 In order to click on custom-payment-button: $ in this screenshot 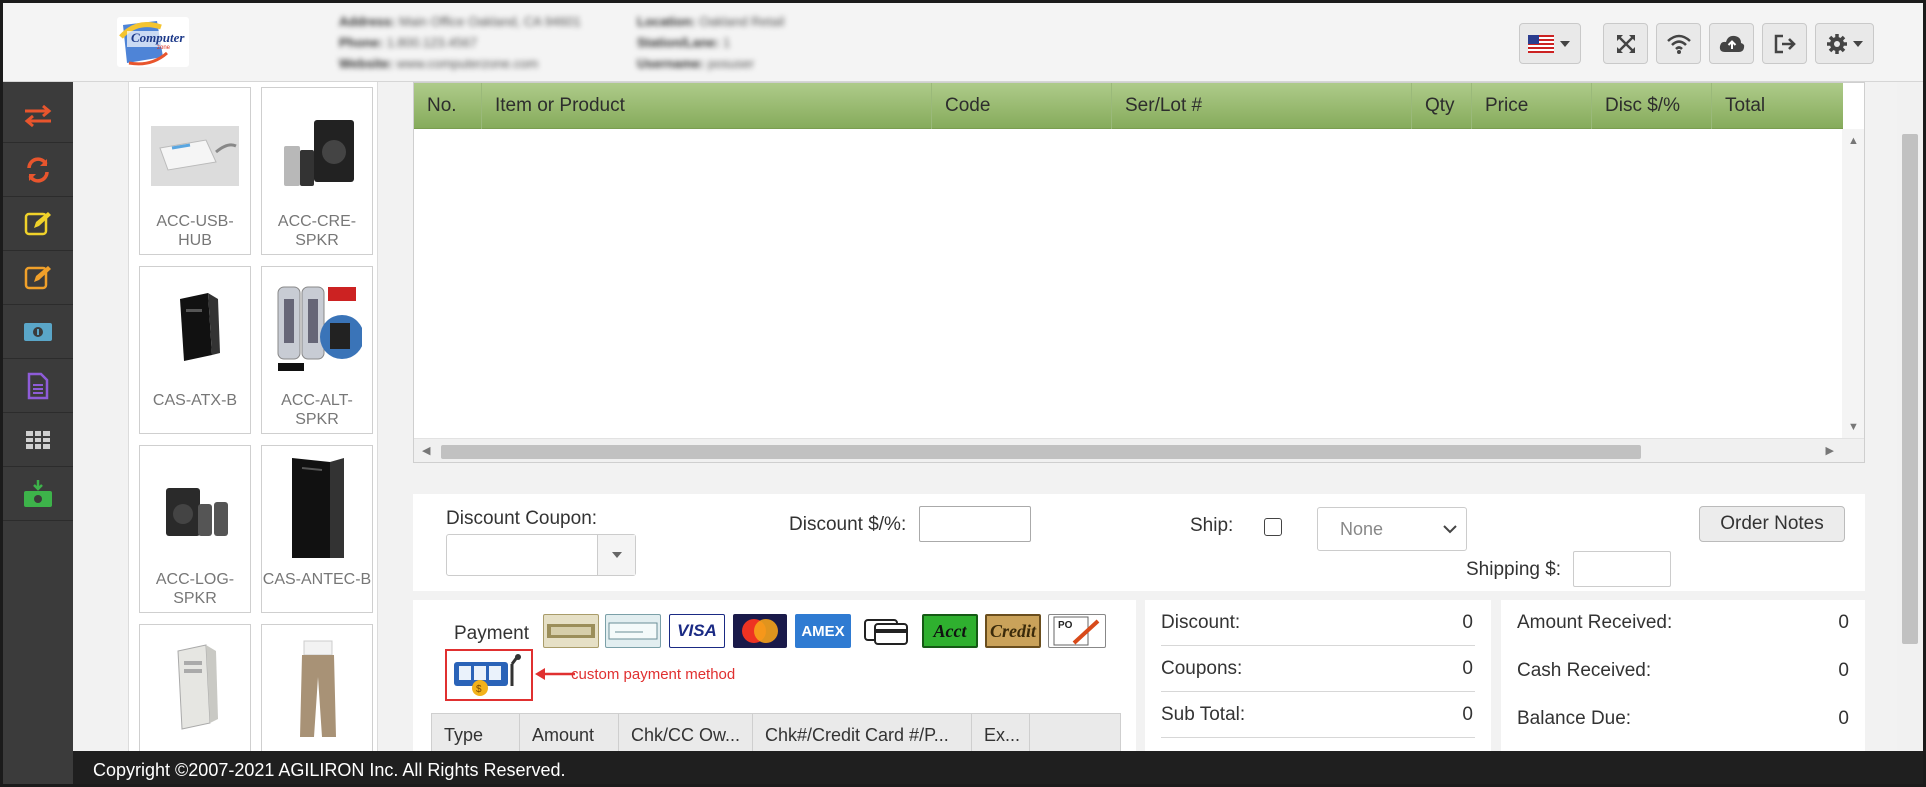, I will do `click(489, 675)`.